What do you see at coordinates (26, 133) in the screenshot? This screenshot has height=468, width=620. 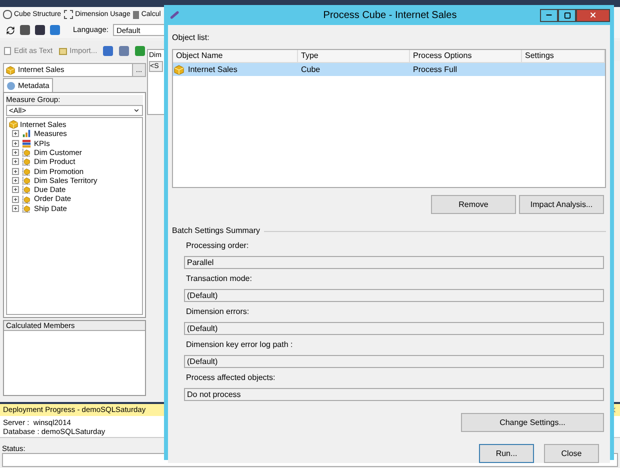 I see `bar-chart-icon` at bounding box center [26, 133].